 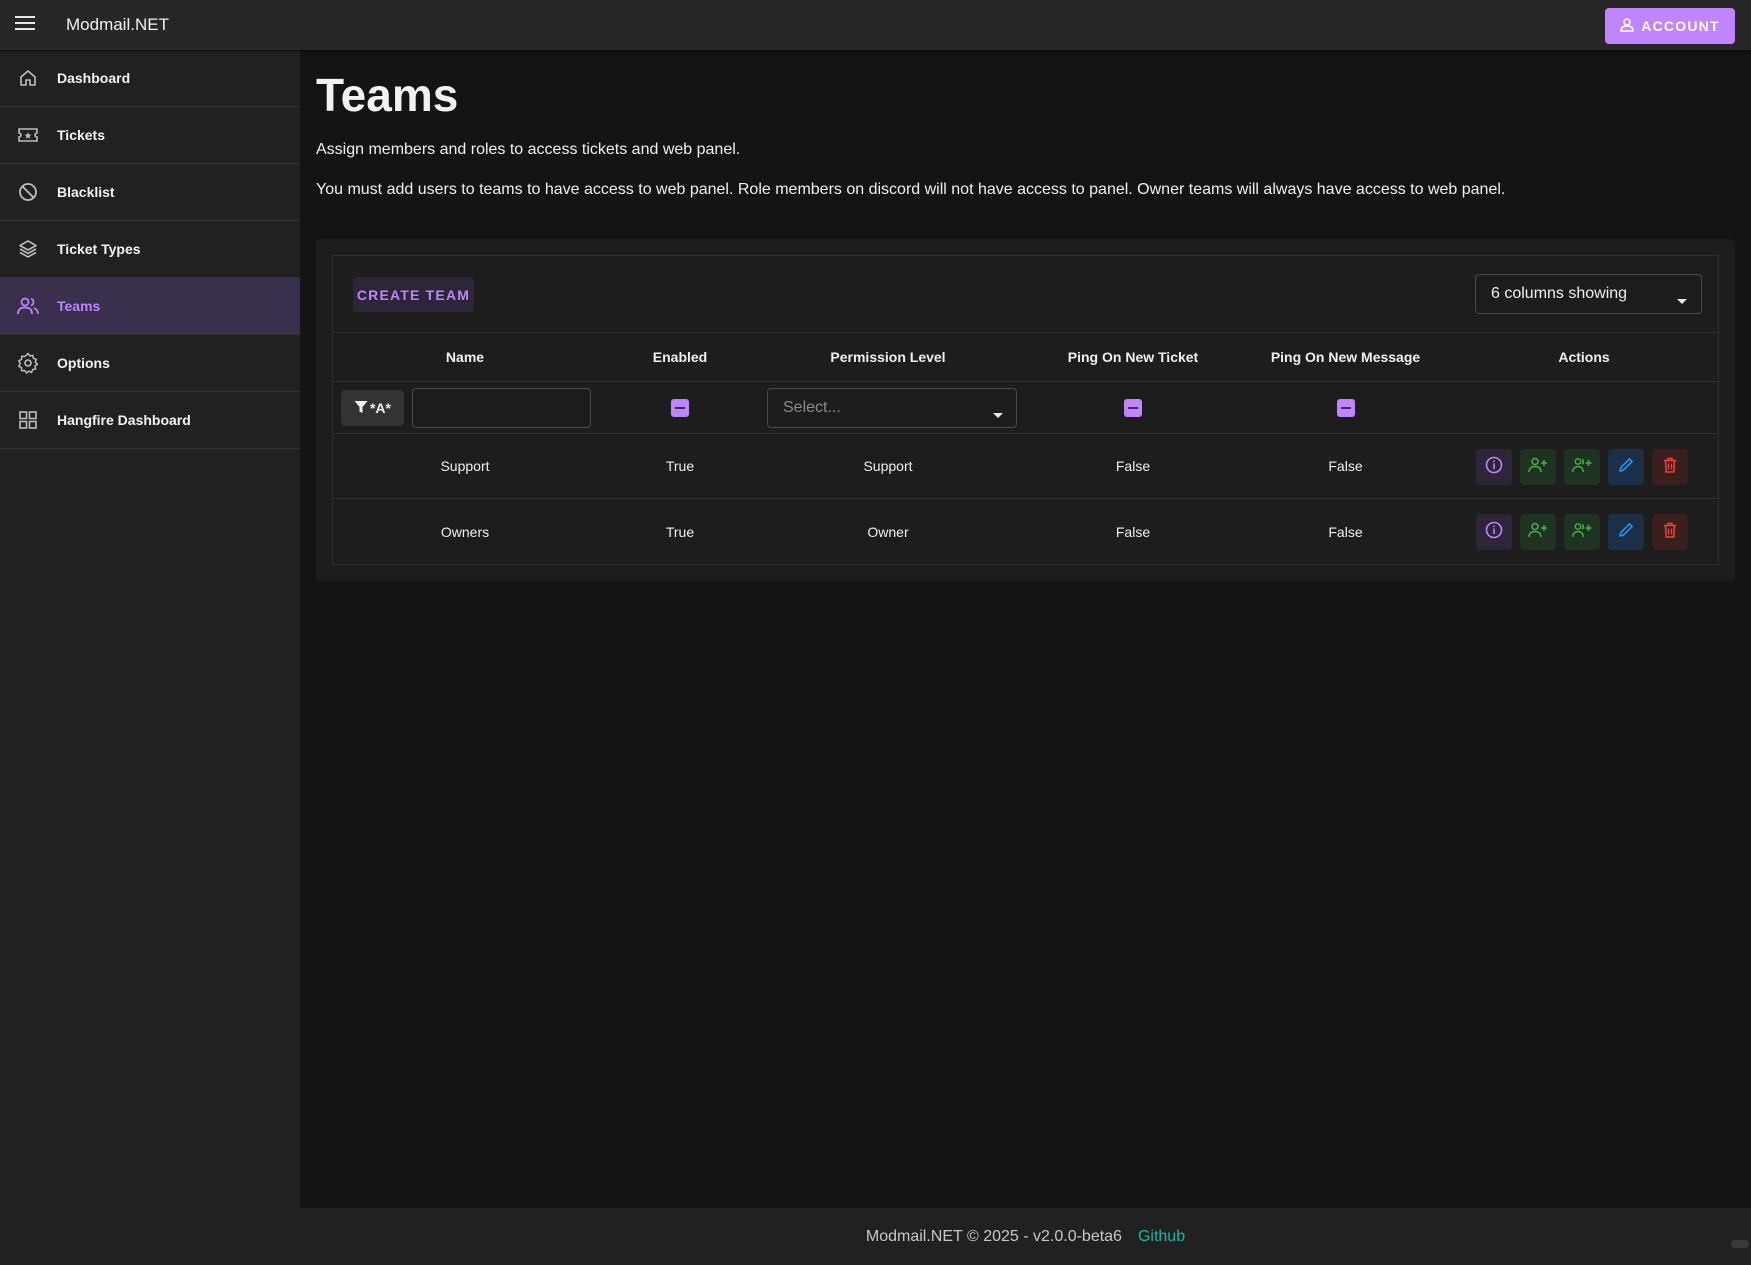 I want to click on header-ping-new-ticket: Ping On New Ticket, so click(x=1133, y=357).